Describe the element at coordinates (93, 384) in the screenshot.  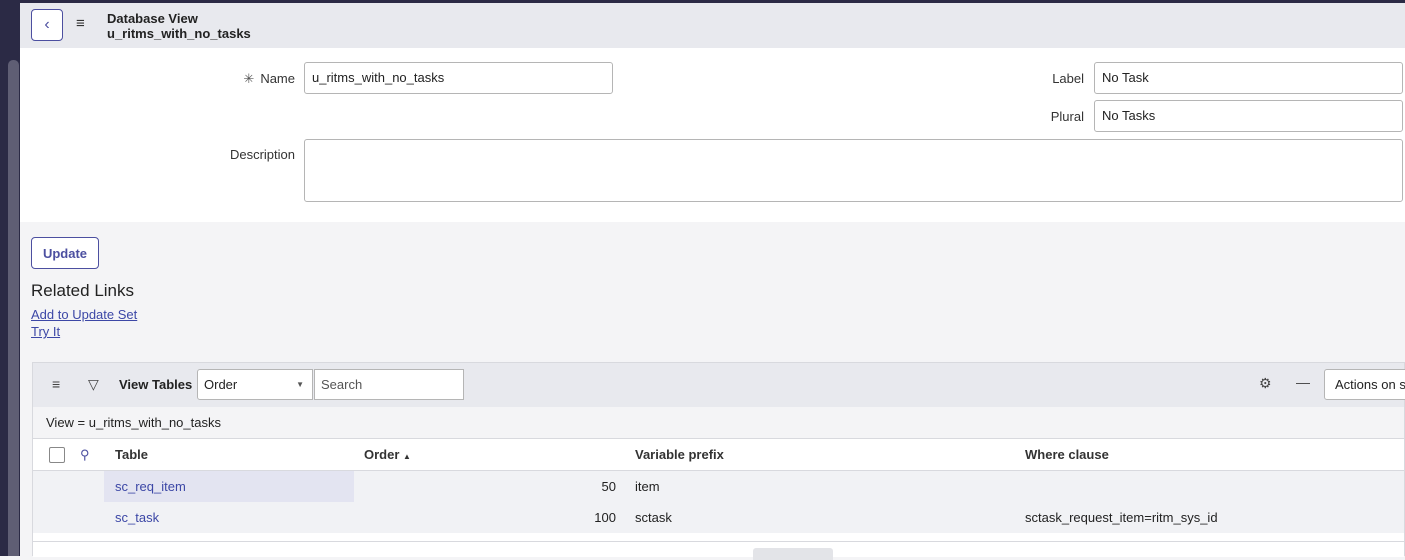
I see `filter-icon: ▽` at that location.